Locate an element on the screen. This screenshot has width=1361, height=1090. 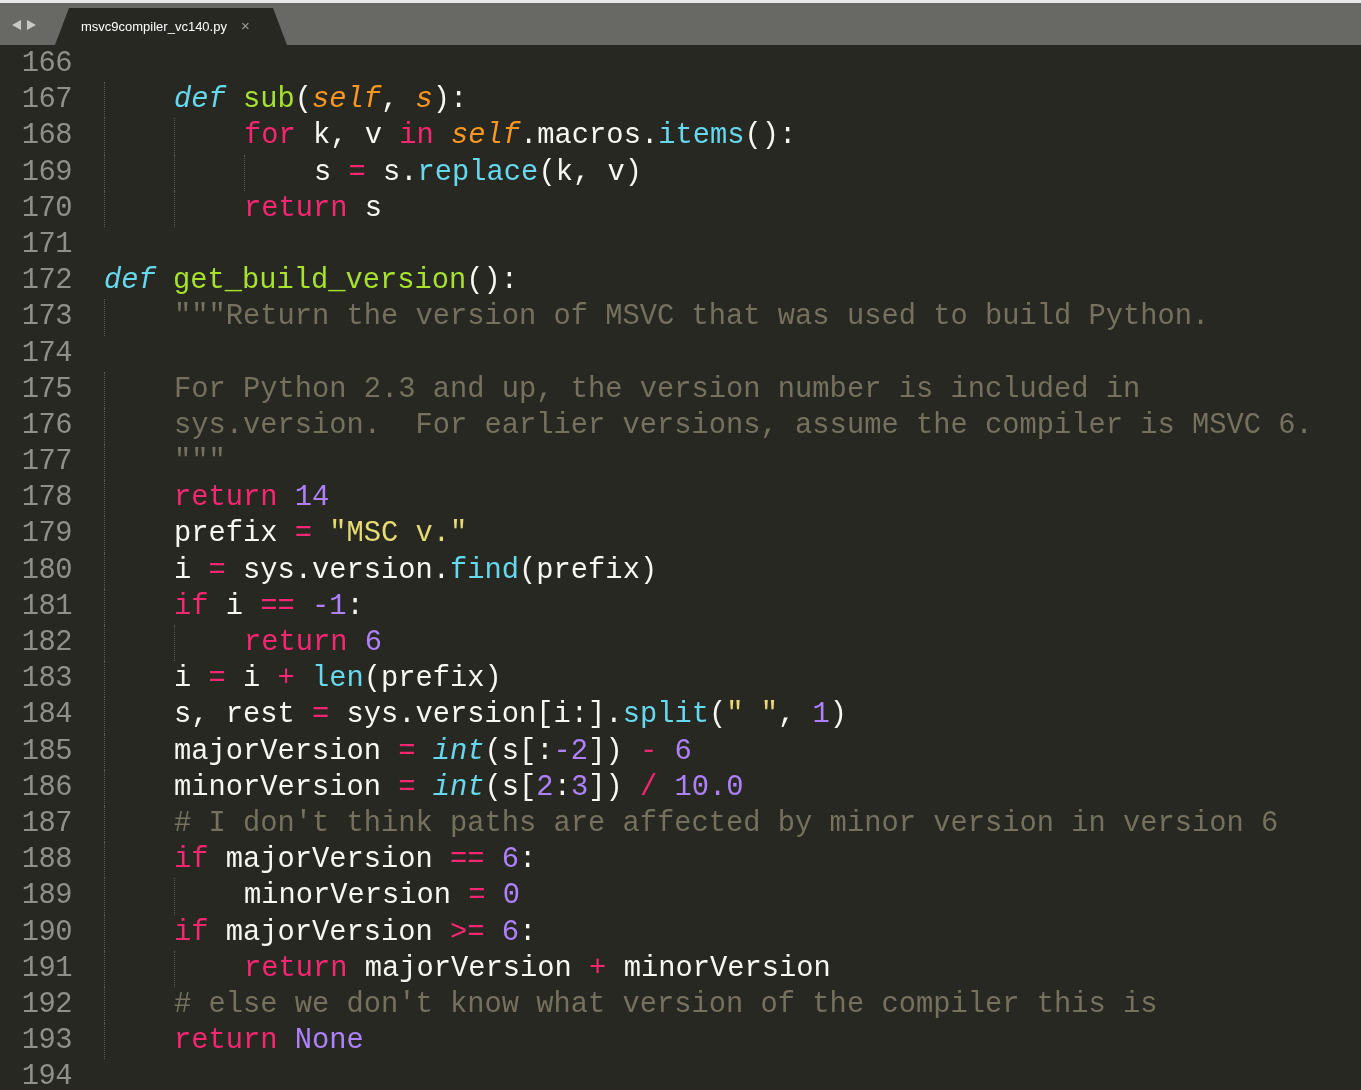
line-number: 171 is located at coordinates (46, 244).